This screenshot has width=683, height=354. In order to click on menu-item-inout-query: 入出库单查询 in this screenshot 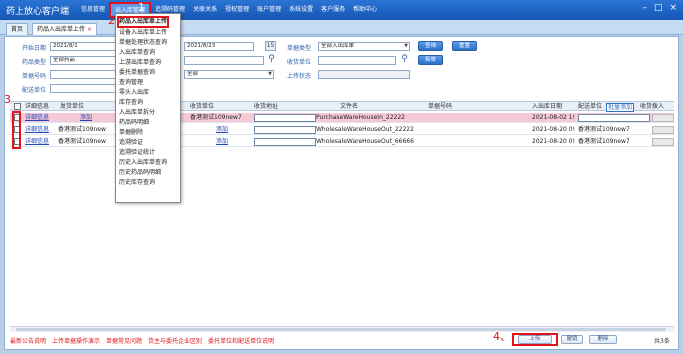, I will do `click(137, 53)`.